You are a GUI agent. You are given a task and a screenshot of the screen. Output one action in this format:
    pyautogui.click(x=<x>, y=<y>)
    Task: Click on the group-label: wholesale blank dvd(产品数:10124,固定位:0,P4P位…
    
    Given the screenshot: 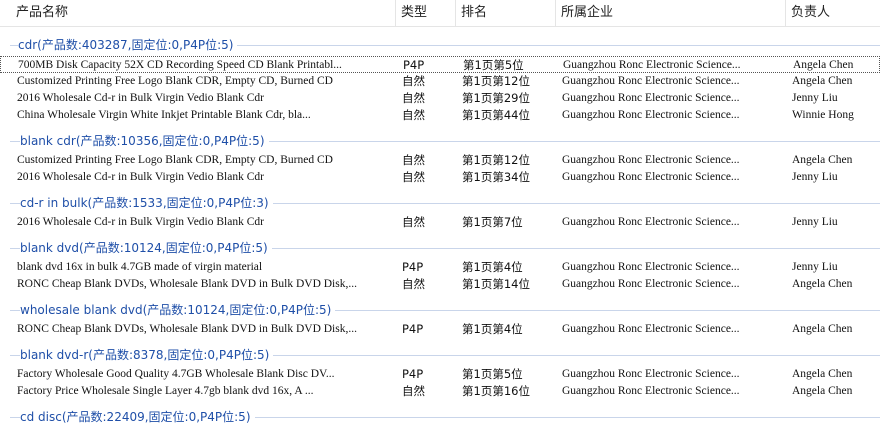 What is the action you would take?
    pyautogui.click(x=178, y=310)
    